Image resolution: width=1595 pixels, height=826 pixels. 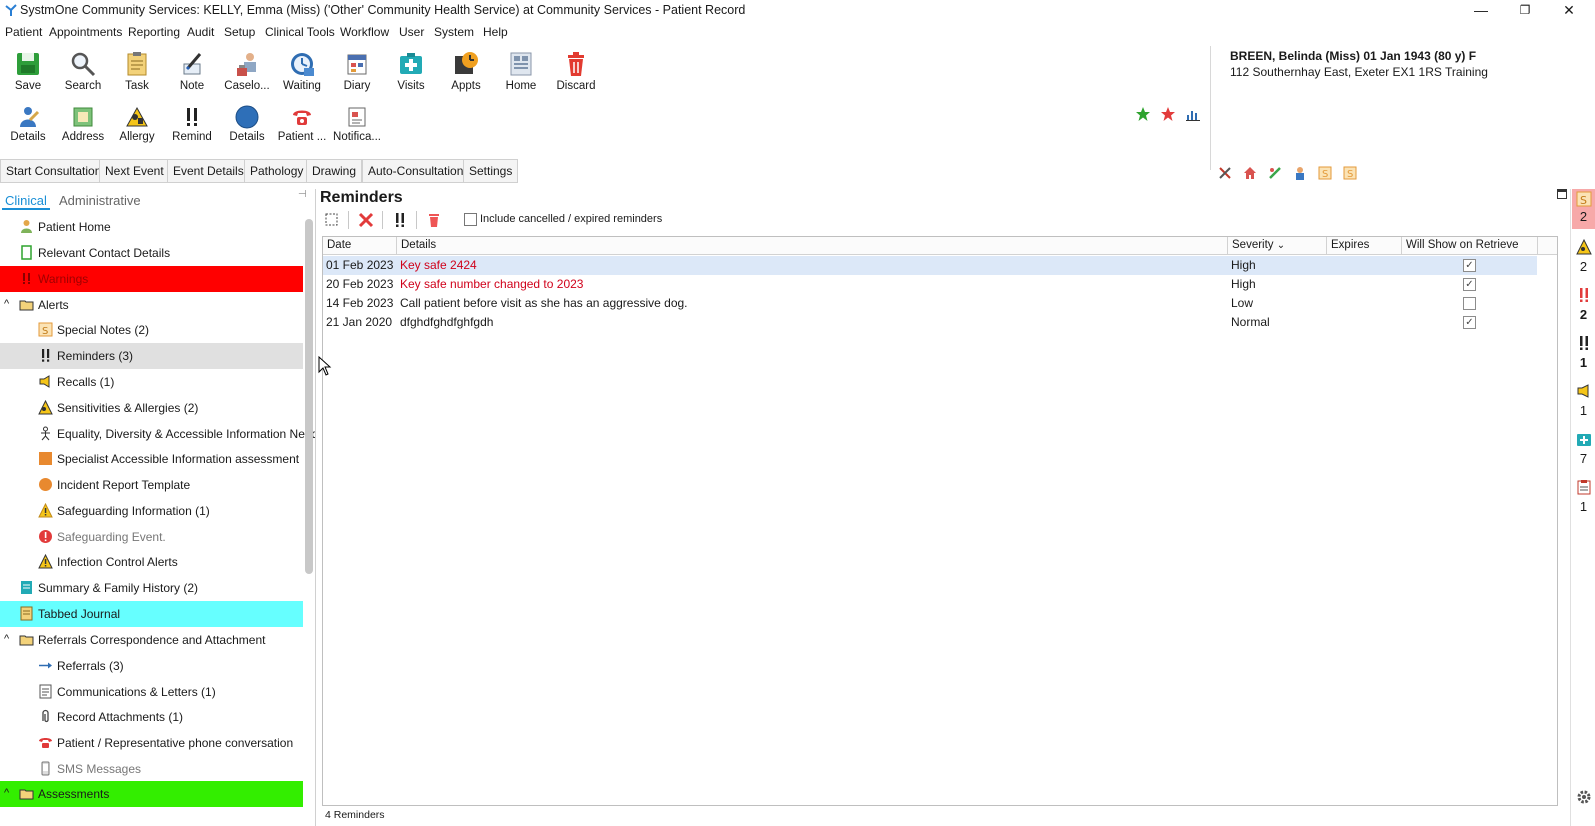 What do you see at coordinates (151, 253) in the screenshot?
I see `nav-relevant-contact-details: Relevant Contact Details` at bounding box center [151, 253].